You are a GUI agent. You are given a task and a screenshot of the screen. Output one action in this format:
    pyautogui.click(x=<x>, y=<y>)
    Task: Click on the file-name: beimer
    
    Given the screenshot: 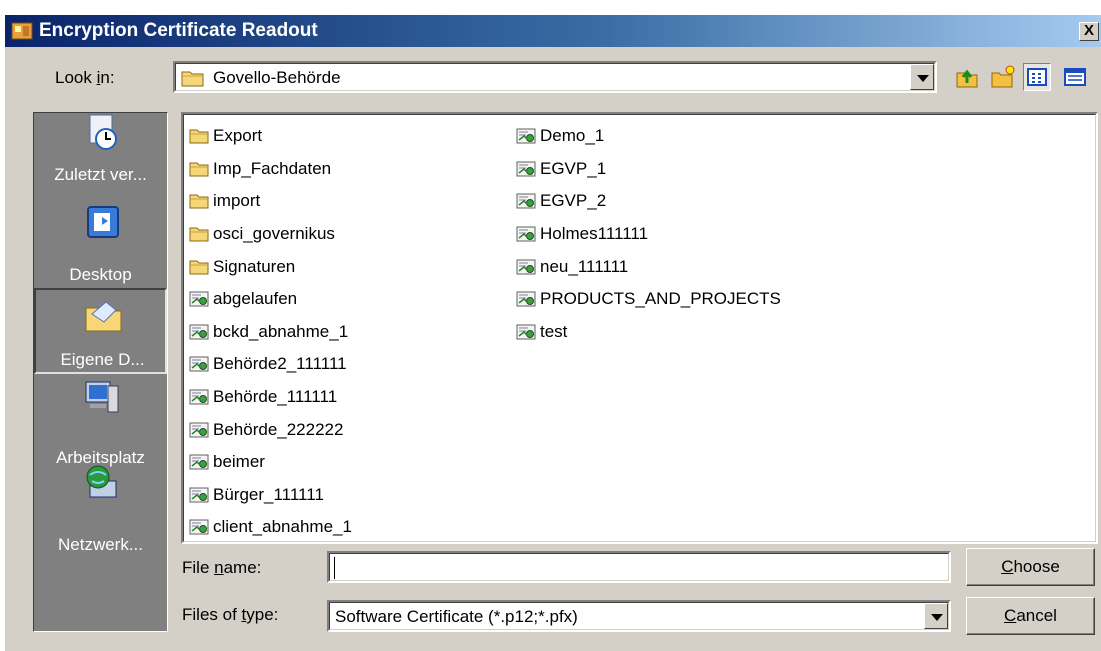 What is the action you would take?
    pyautogui.click(x=239, y=462)
    